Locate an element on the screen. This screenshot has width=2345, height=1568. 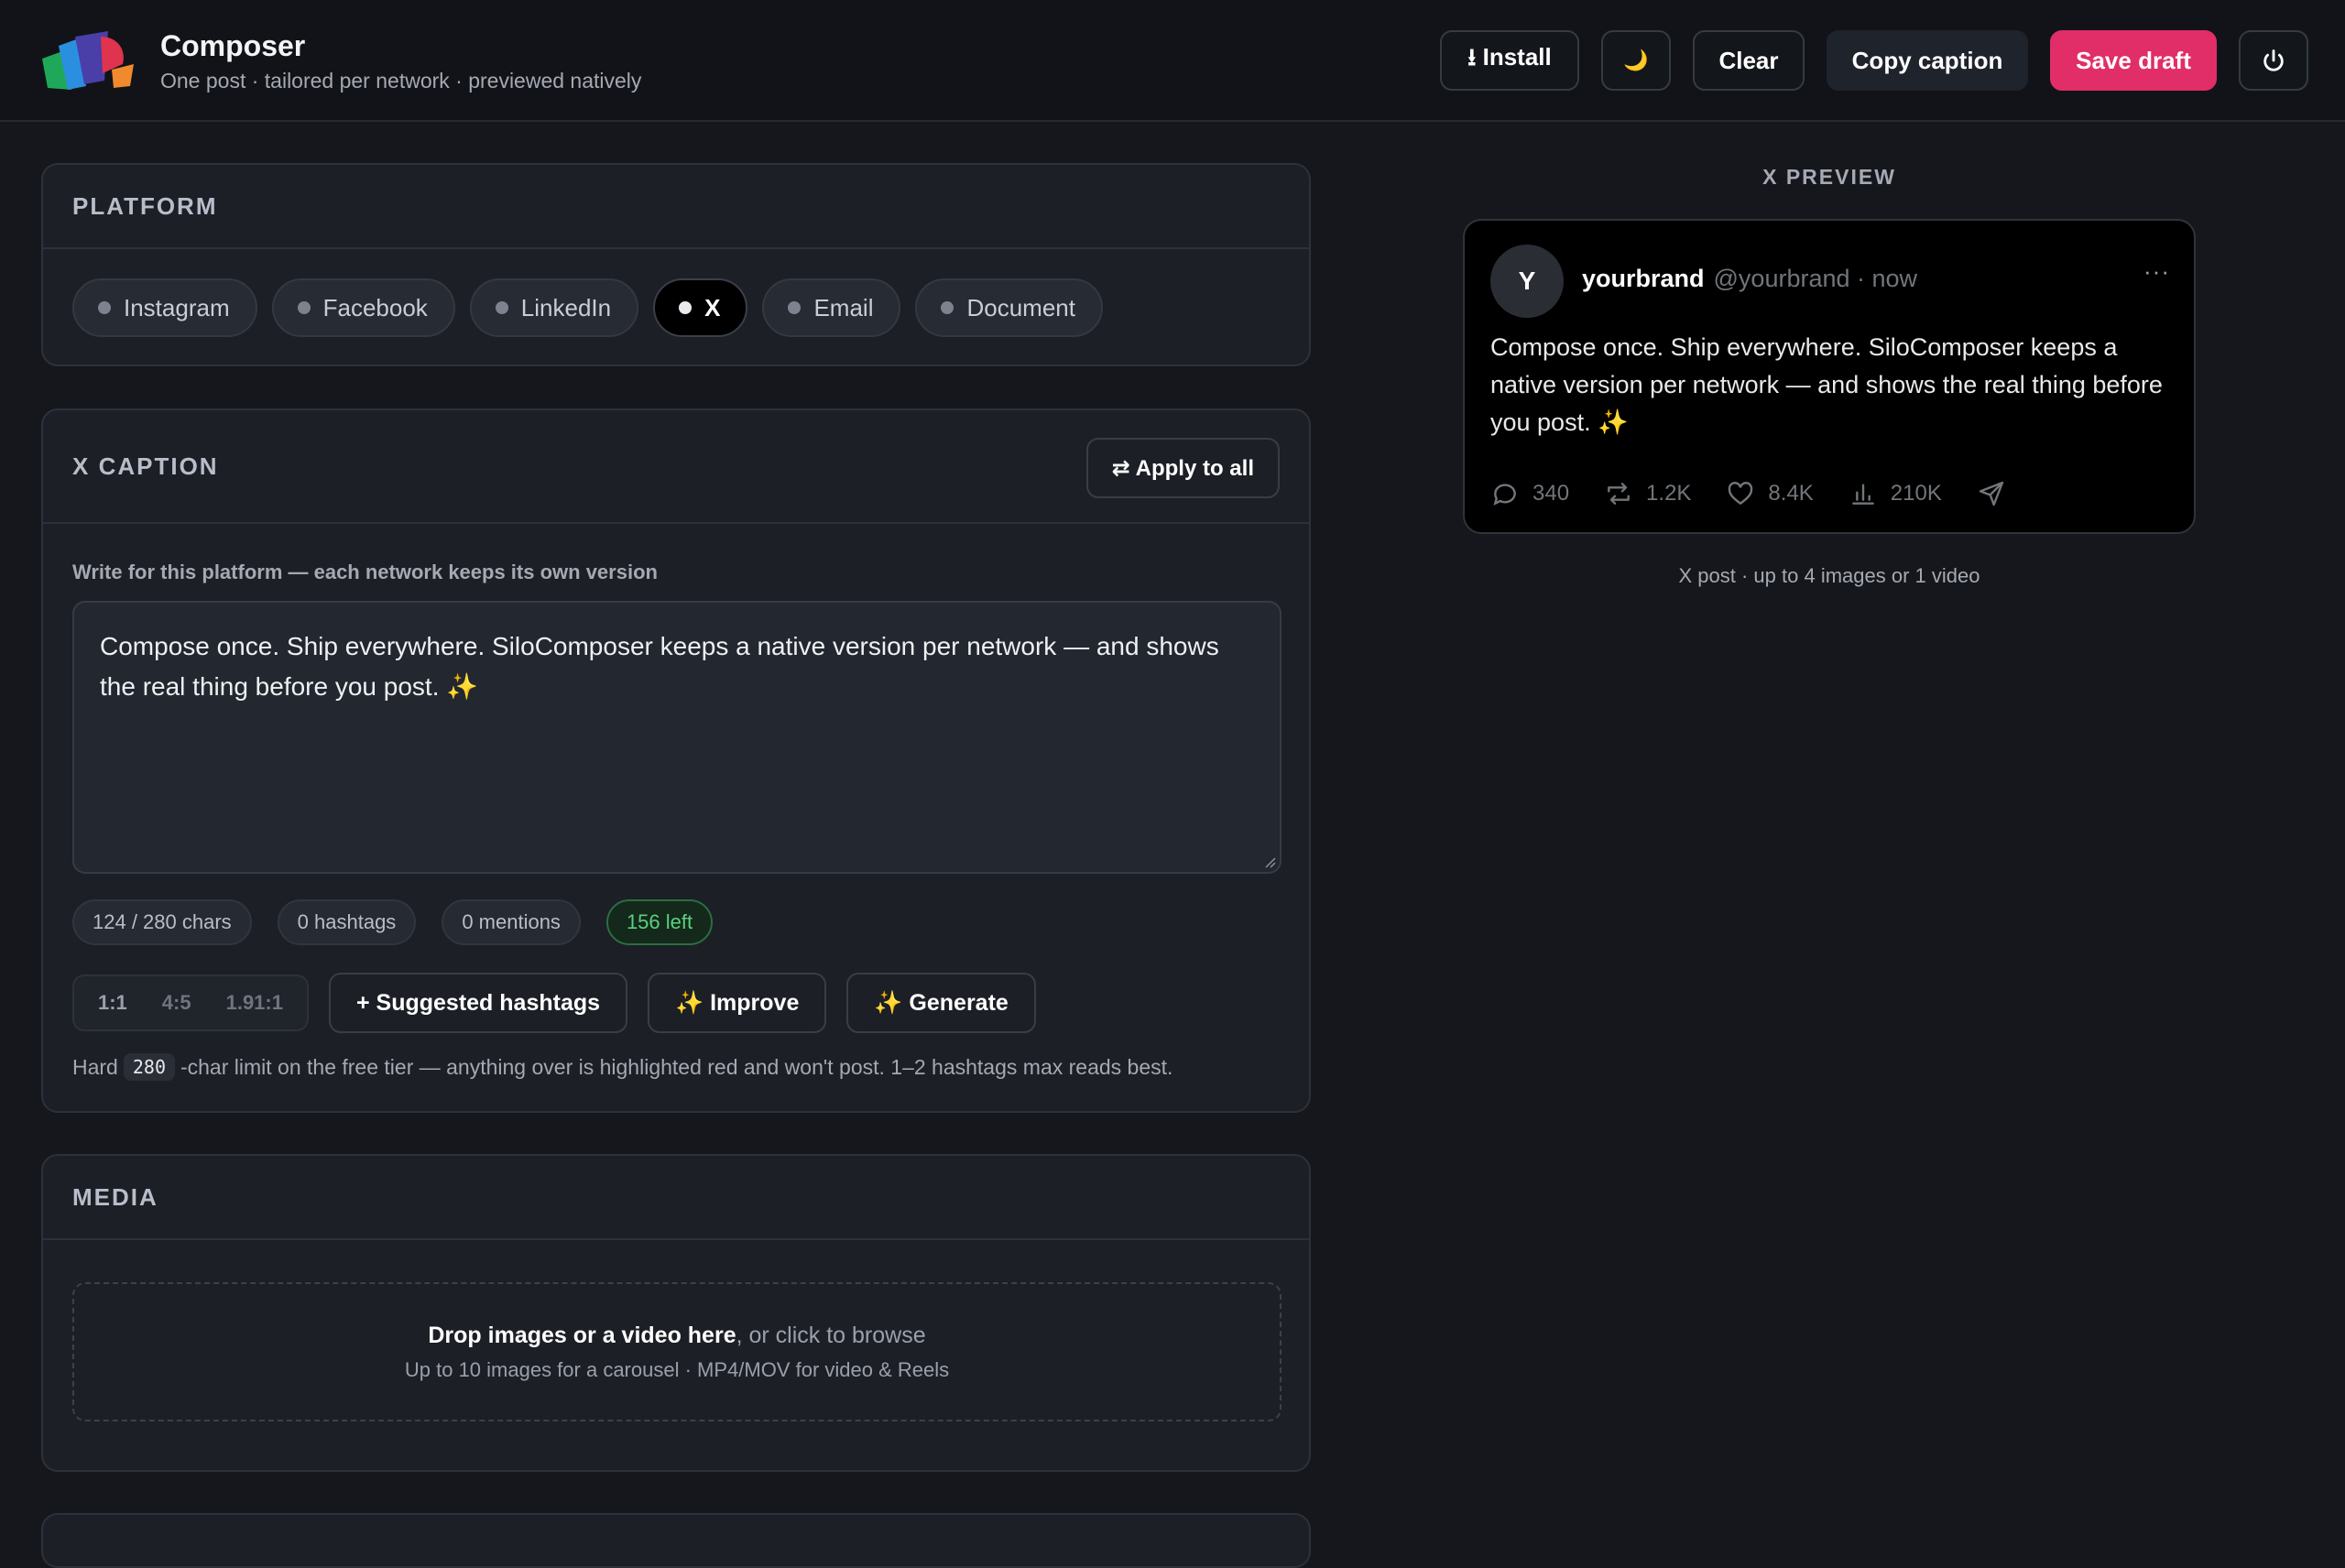
moon-icon: 🌙 is located at coordinates (1636, 60).